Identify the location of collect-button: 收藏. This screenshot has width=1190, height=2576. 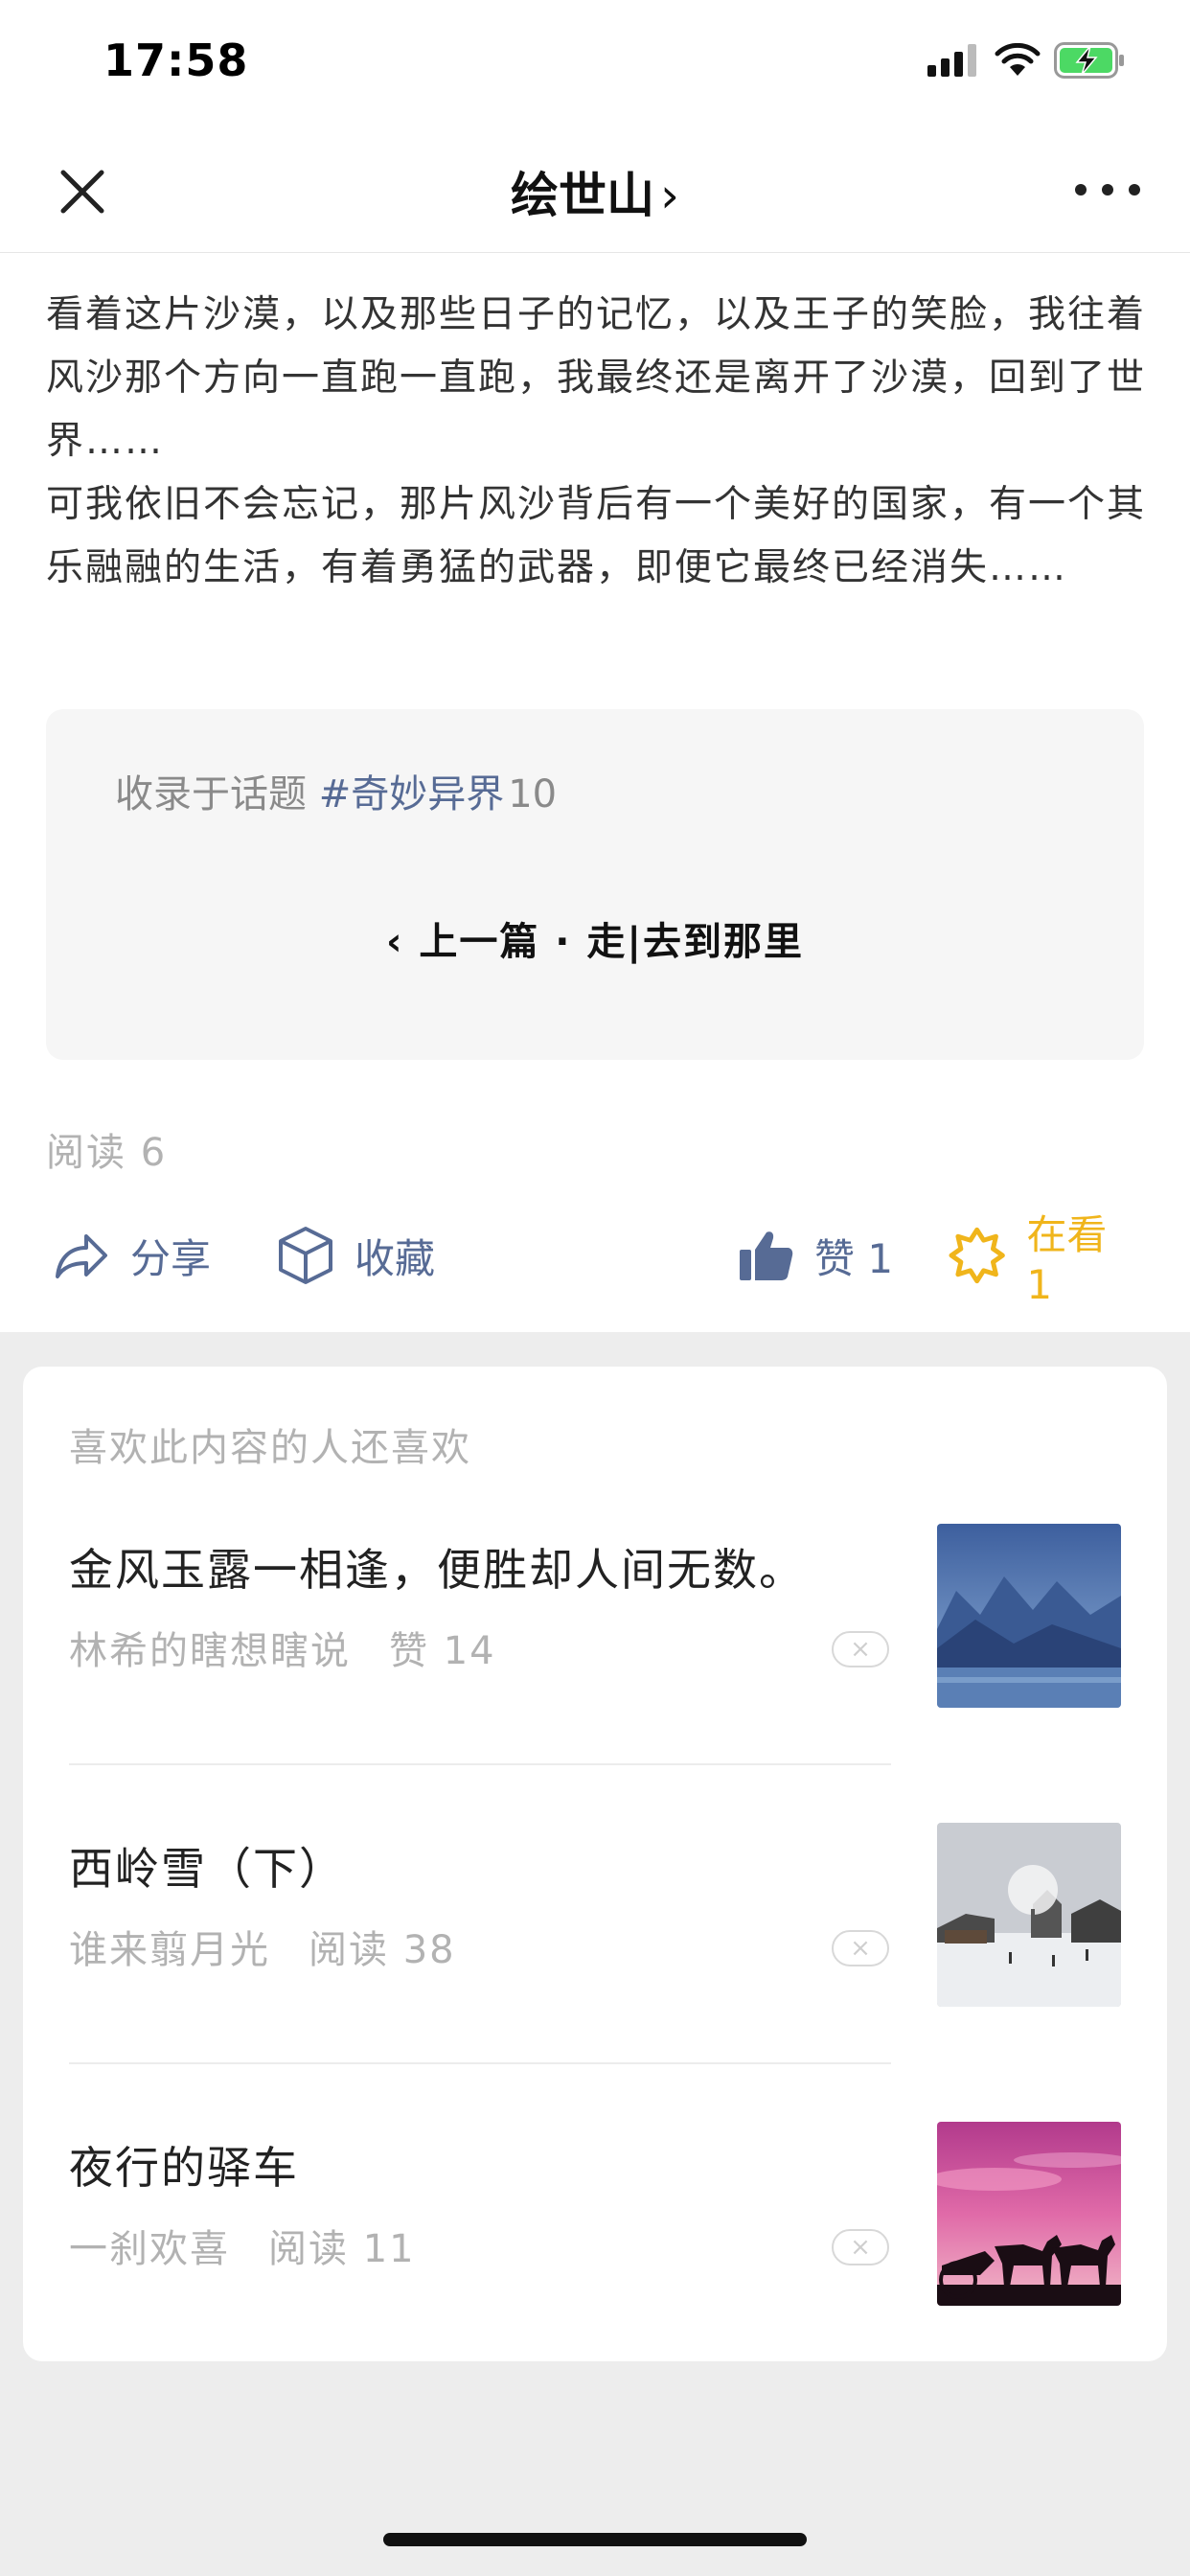
(357, 1255).